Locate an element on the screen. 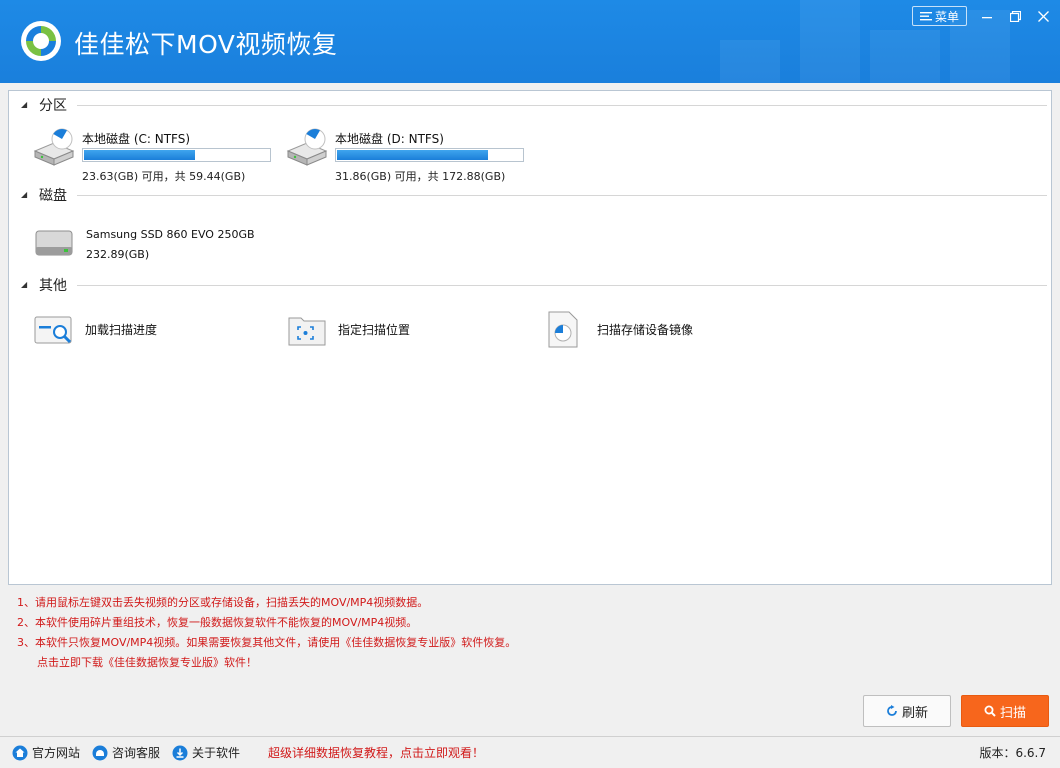 This screenshot has width=1060, height=768. support-link: 咨询客服 is located at coordinates (126, 752).